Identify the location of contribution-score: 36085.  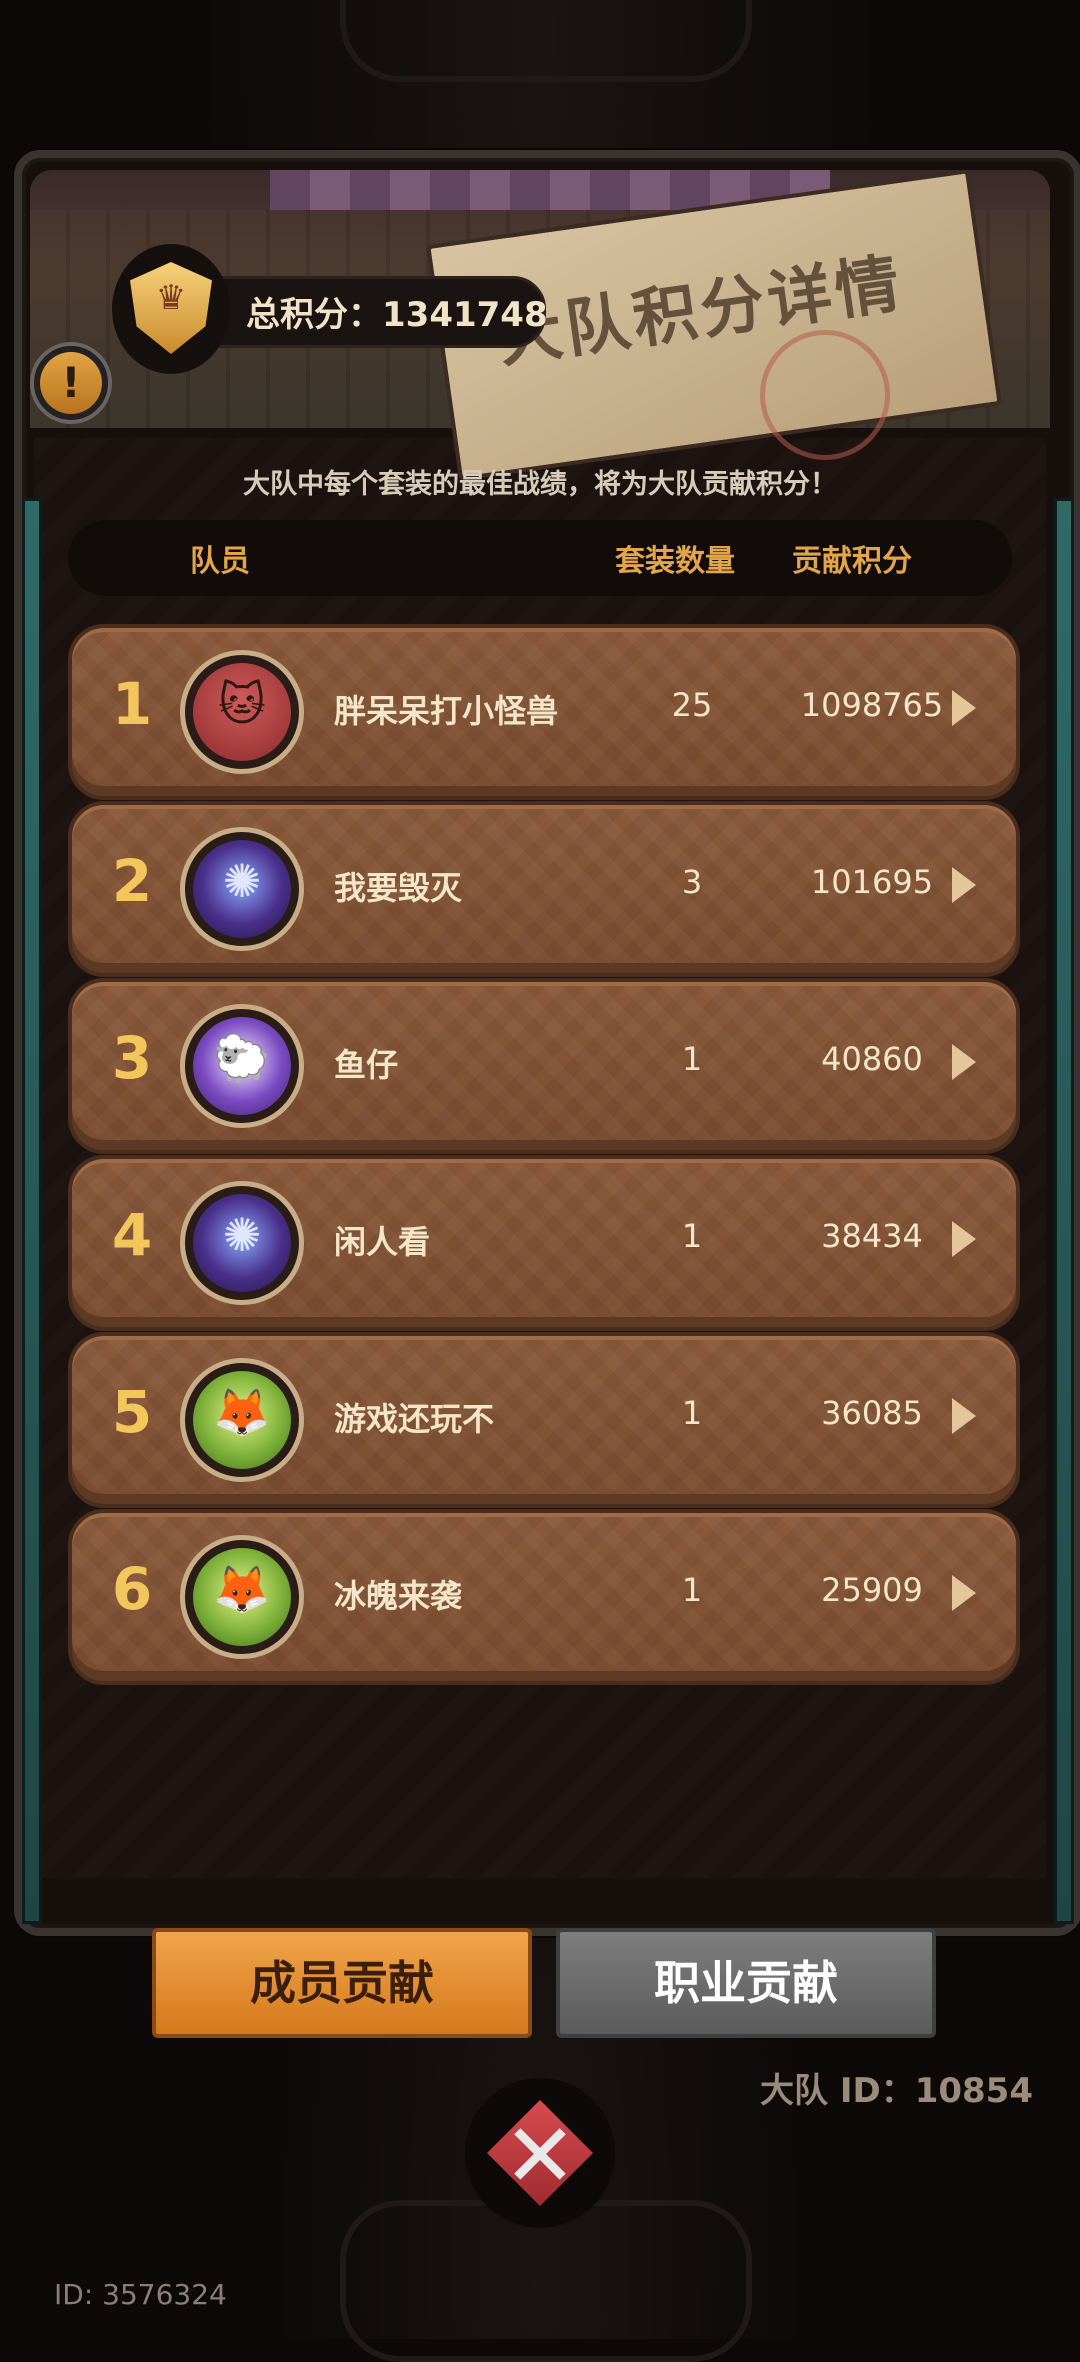
(872, 1413).